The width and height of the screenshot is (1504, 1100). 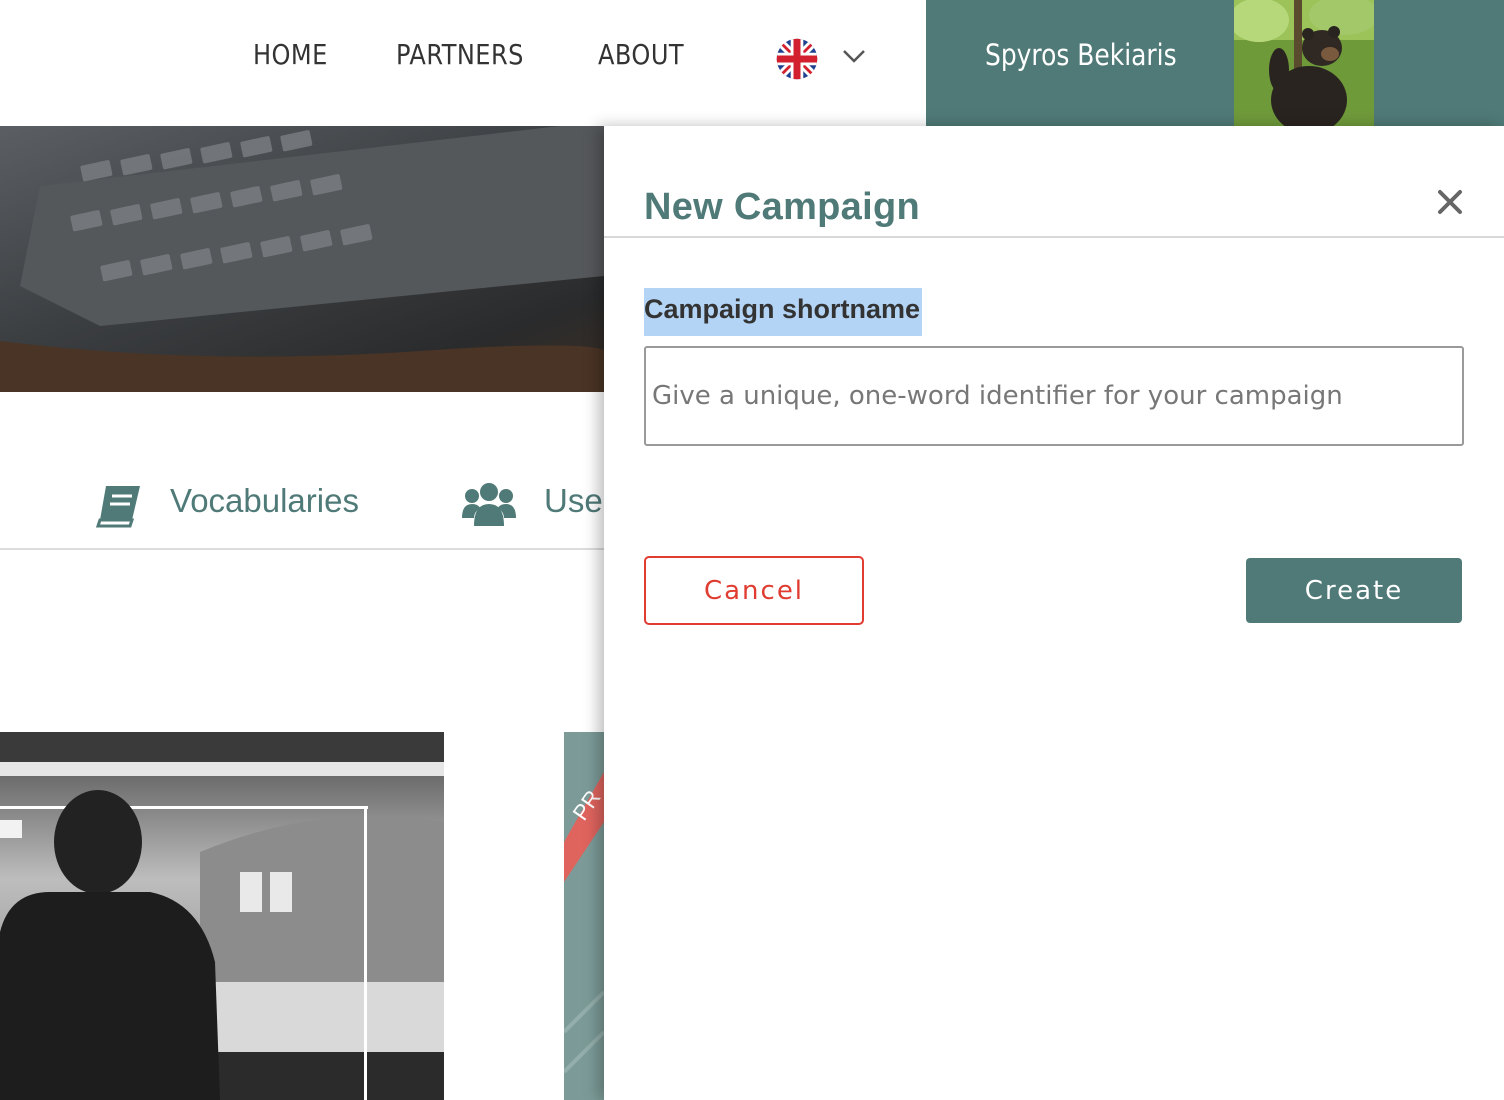 I want to click on create-button: Create, so click(x=1354, y=590).